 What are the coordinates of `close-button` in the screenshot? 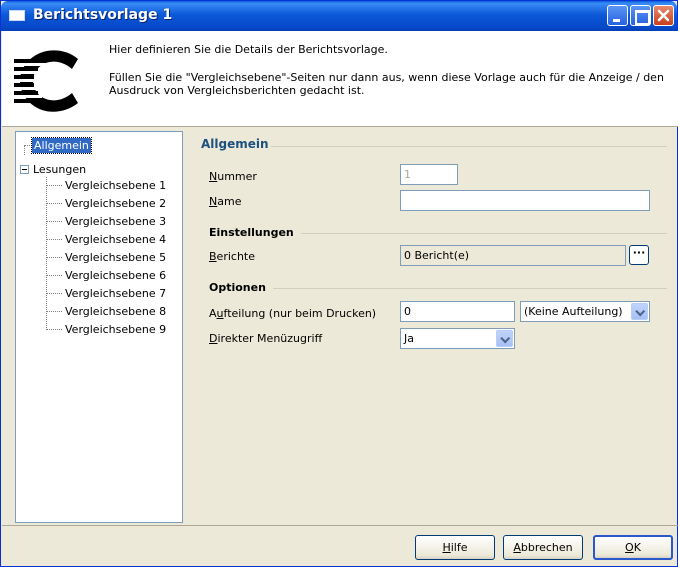 It's located at (663, 15).